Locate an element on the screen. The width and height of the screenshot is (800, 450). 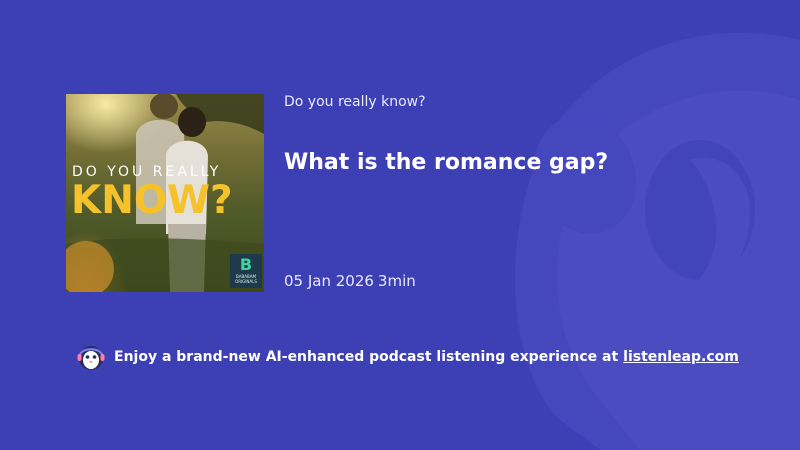
cover-title-line2: KNOW? is located at coordinates (152, 200).